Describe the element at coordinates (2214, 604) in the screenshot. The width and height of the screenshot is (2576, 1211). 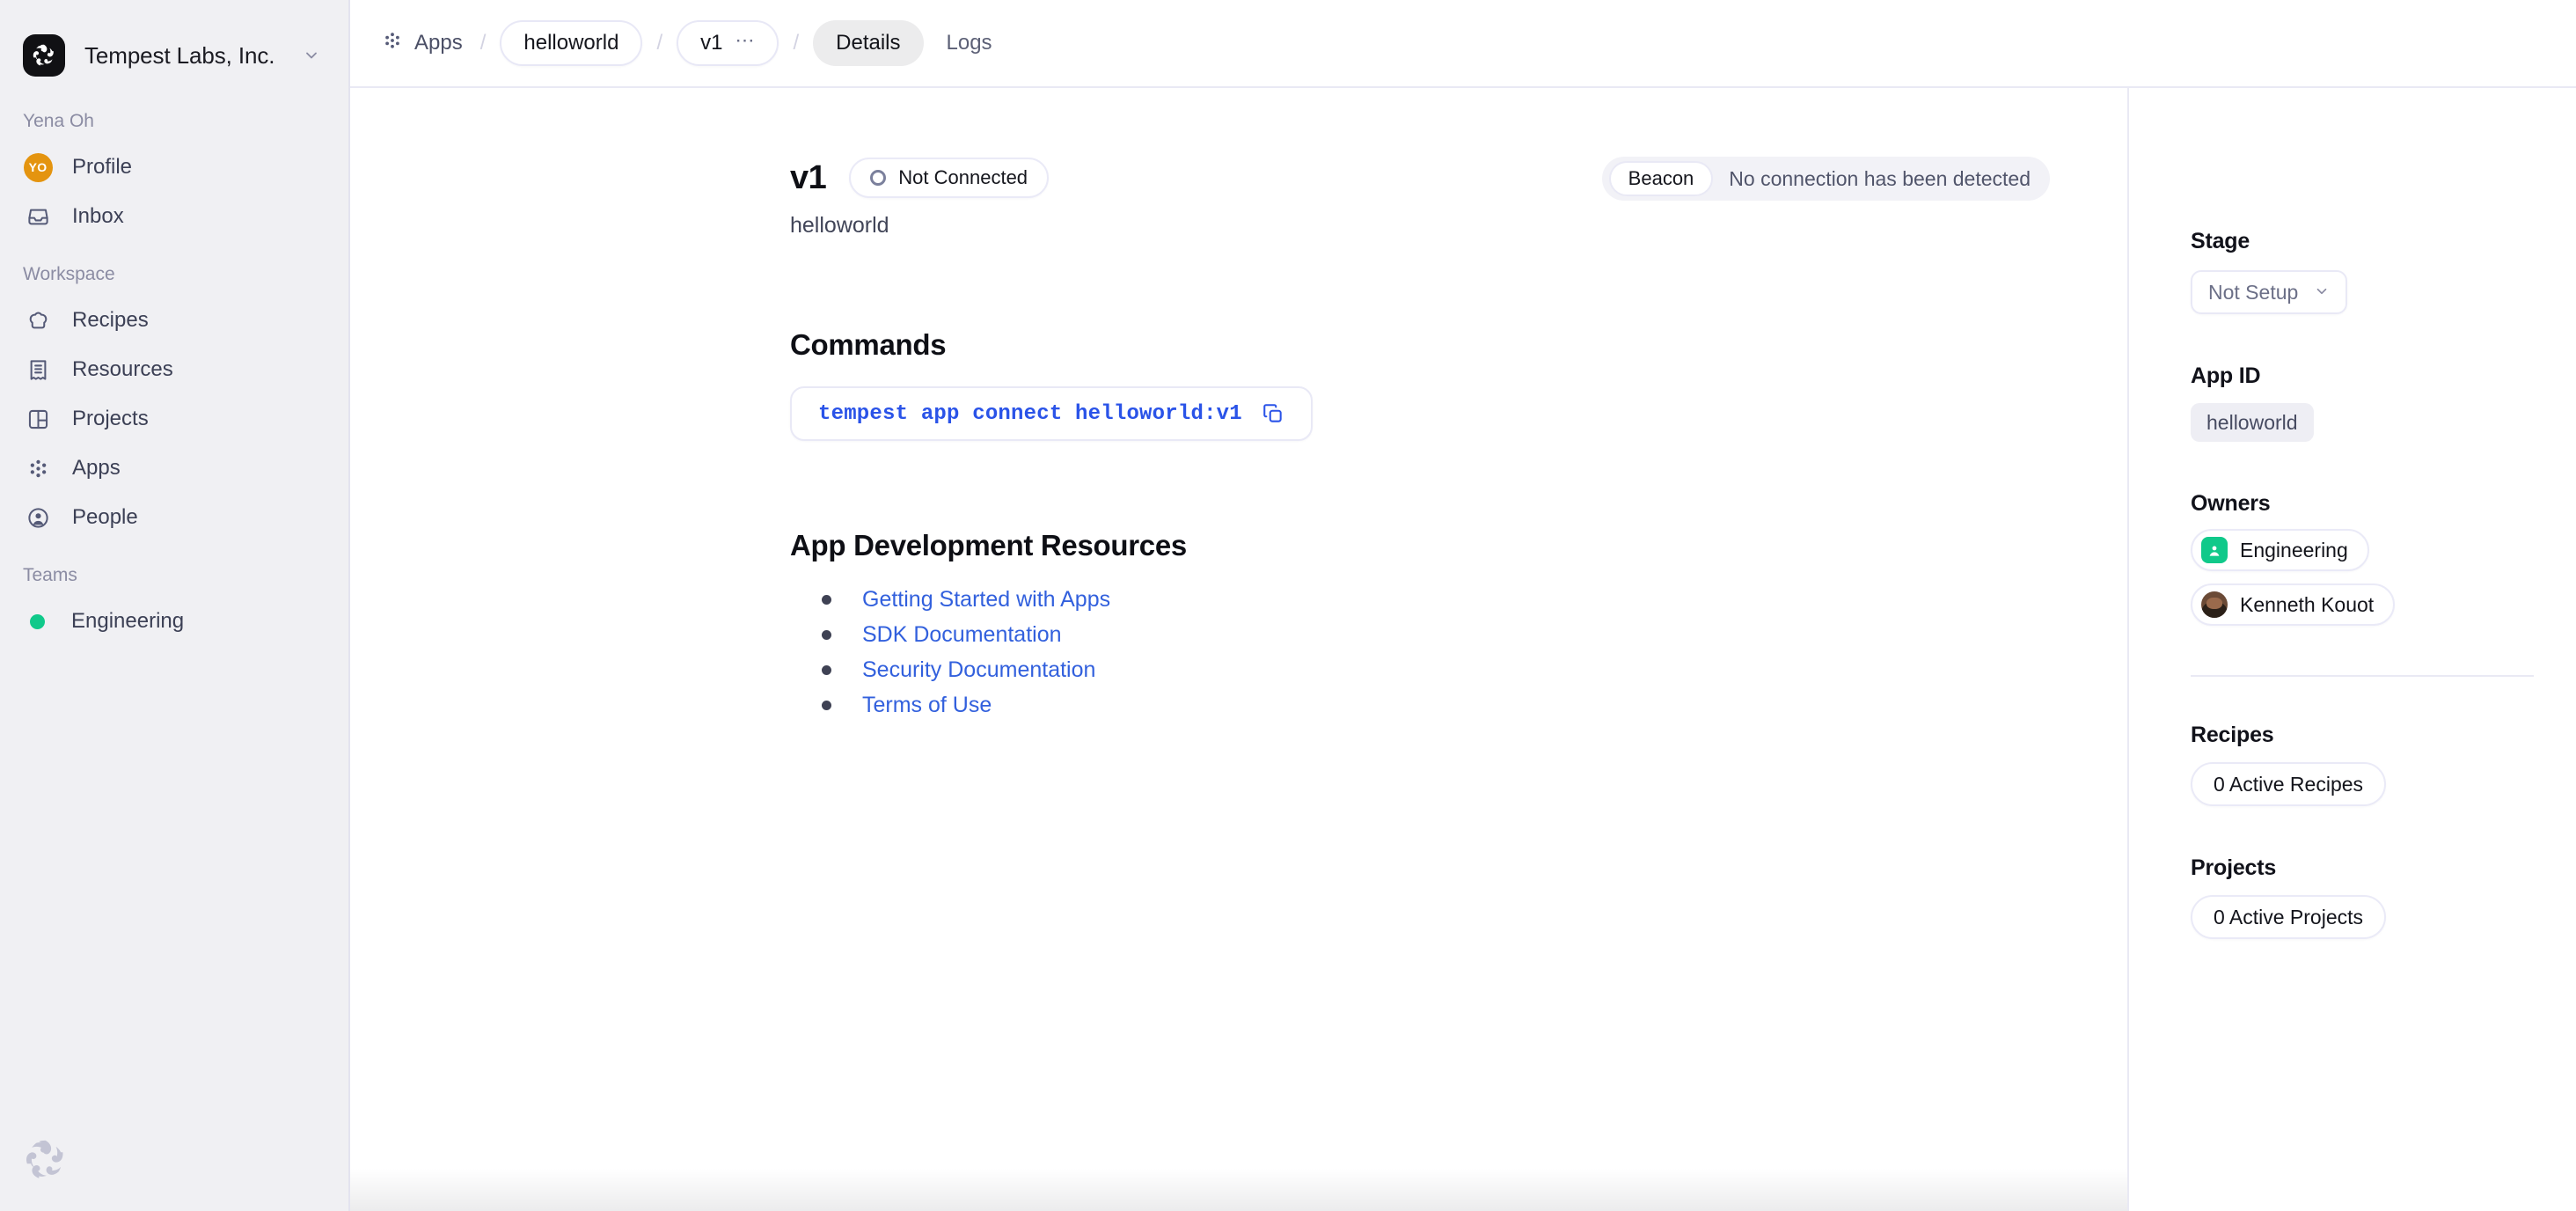
I see `user-photo-avatar` at that location.